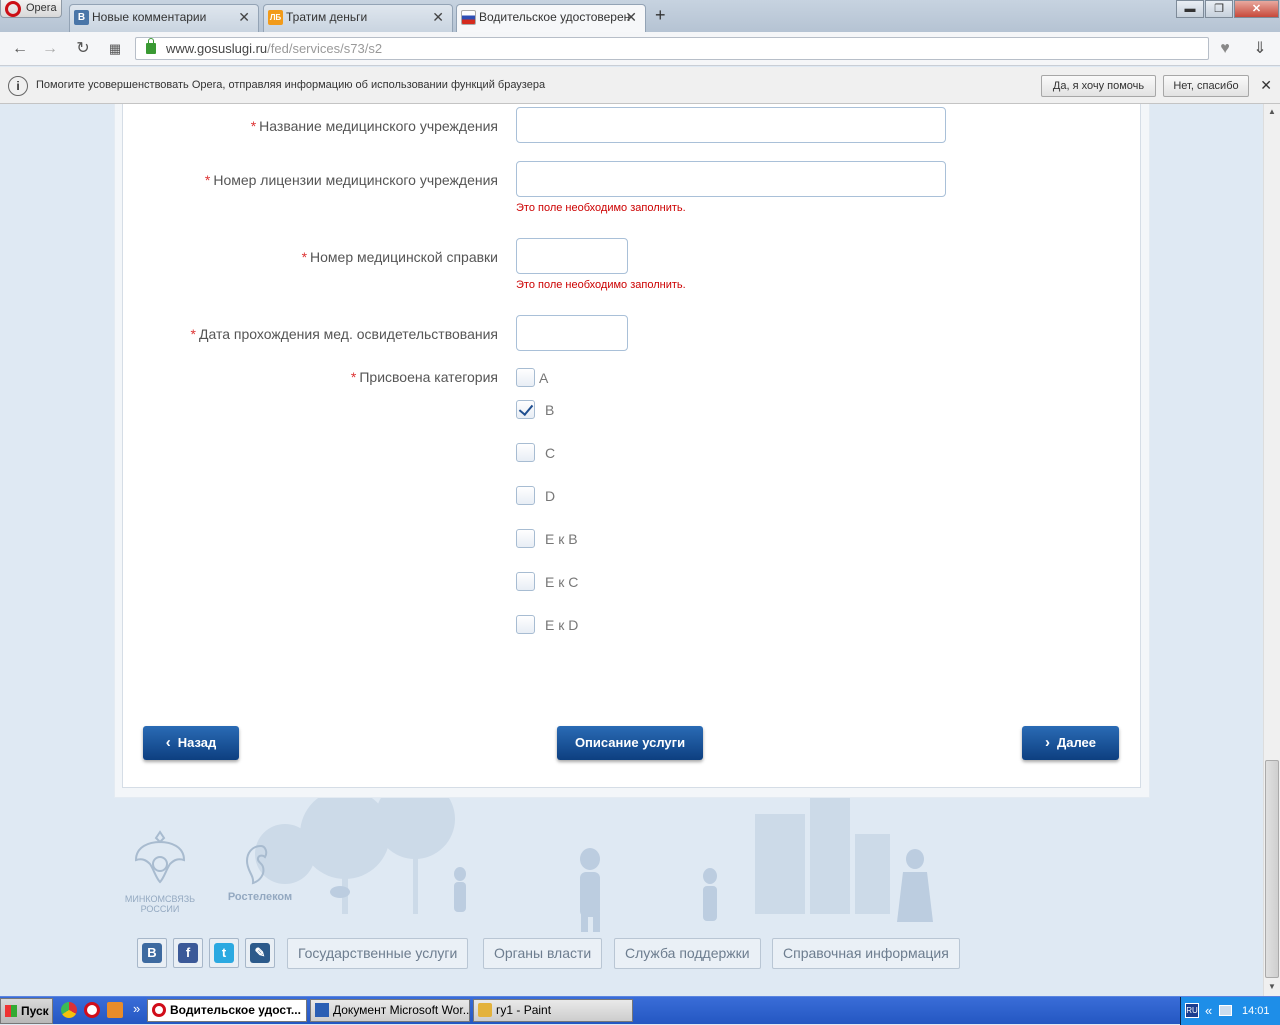 This screenshot has height=1025, width=1280. Describe the element at coordinates (399, 257) in the screenshot. I see `field-label: * Номер медицинской справки` at that location.